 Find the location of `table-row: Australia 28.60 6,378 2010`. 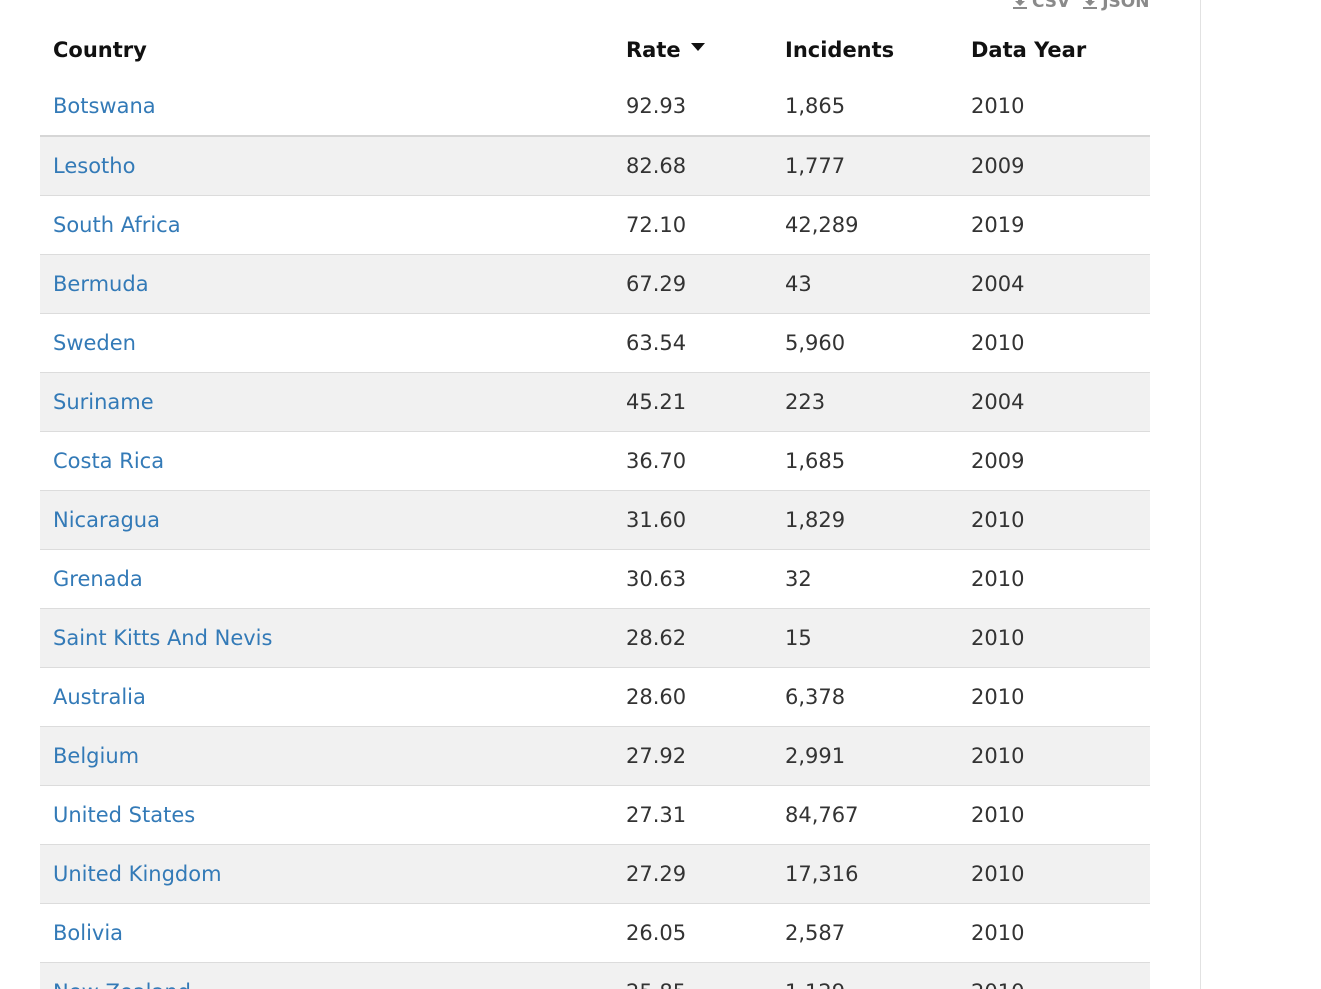

table-row: Australia 28.60 6,378 2010 is located at coordinates (595, 697).